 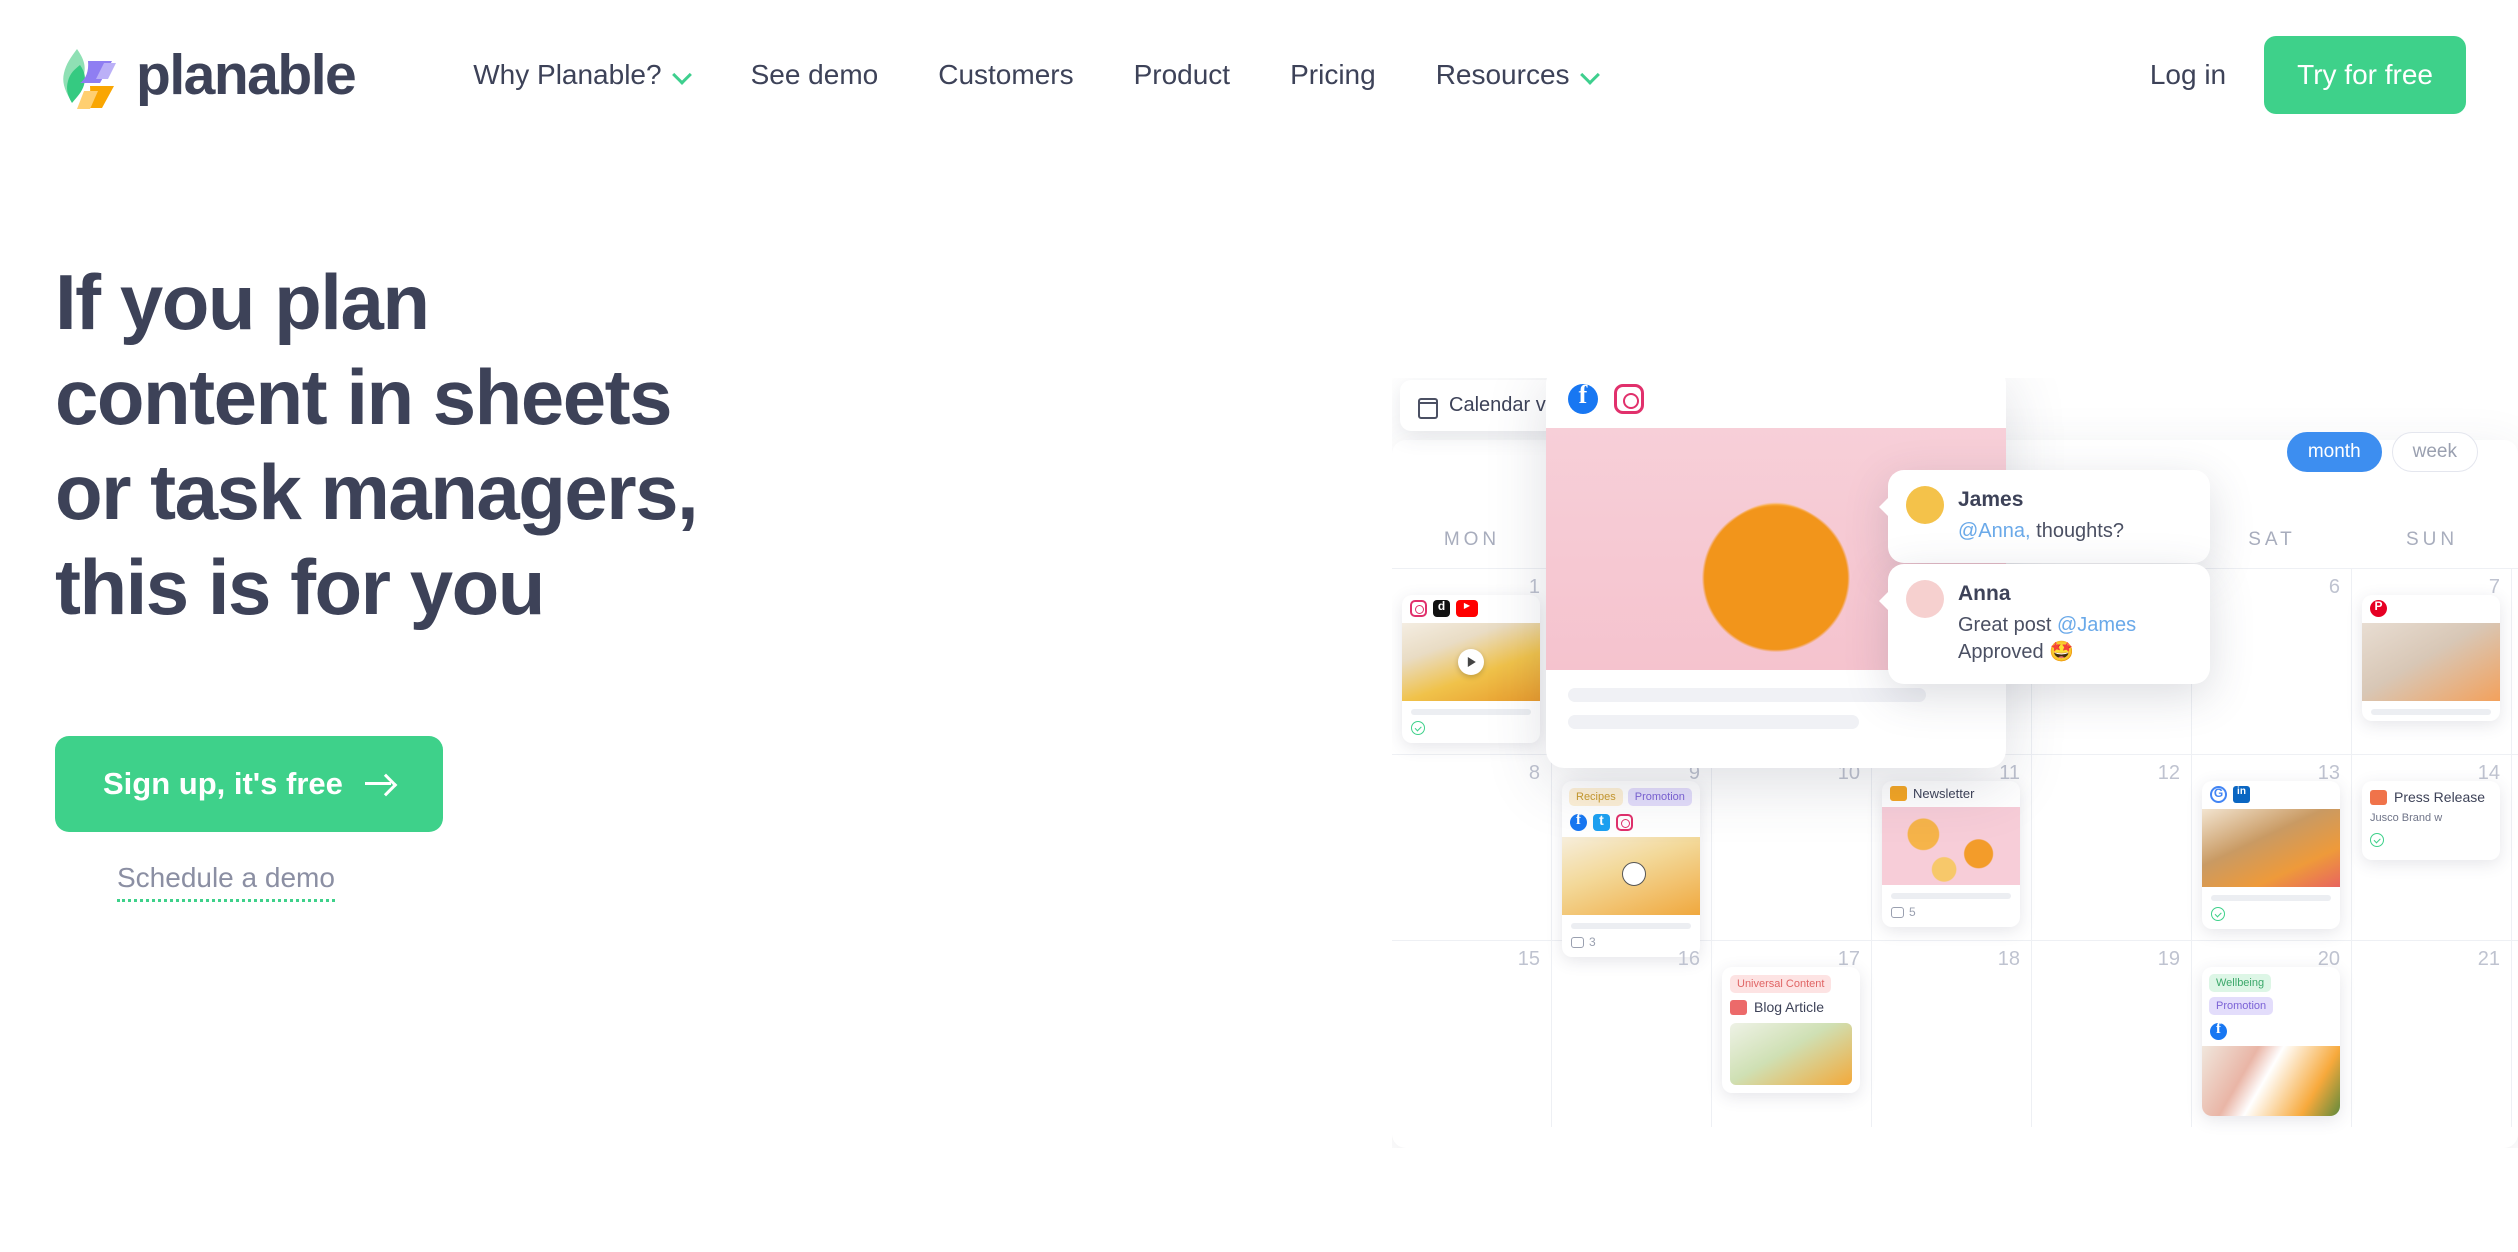 What do you see at coordinates (2432, 1034) in the screenshot?
I see `calendar-day-cell: 21` at bounding box center [2432, 1034].